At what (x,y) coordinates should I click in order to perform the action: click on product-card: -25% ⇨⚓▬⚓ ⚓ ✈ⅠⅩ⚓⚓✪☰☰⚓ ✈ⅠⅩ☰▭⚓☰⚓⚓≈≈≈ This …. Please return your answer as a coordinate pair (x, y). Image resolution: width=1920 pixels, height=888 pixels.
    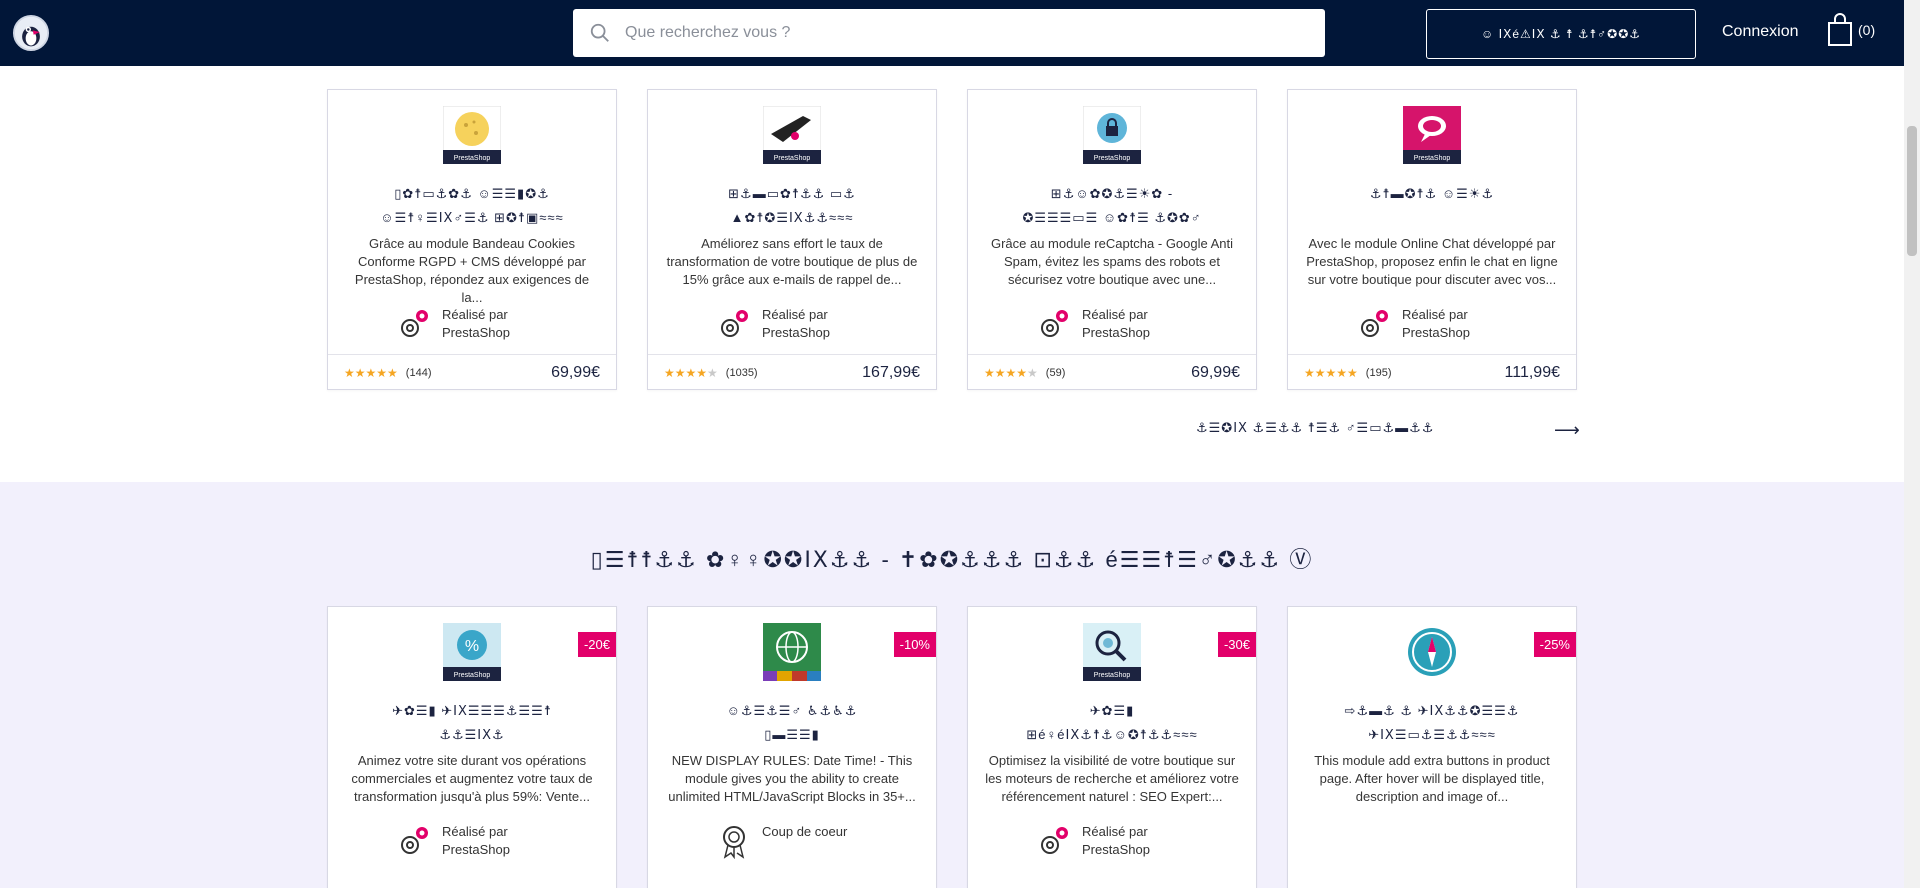
    Looking at the image, I should click on (1432, 747).